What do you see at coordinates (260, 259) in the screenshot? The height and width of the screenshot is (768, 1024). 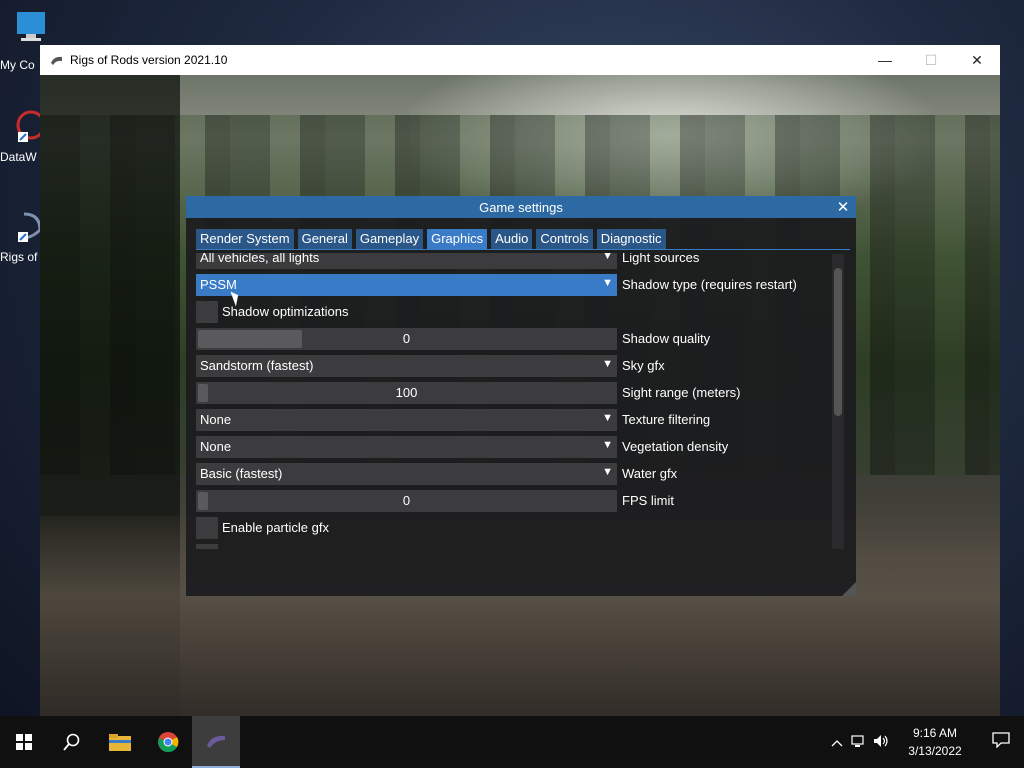 I see `dropdown-value: All vehicles, all lights` at bounding box center [260, 259].